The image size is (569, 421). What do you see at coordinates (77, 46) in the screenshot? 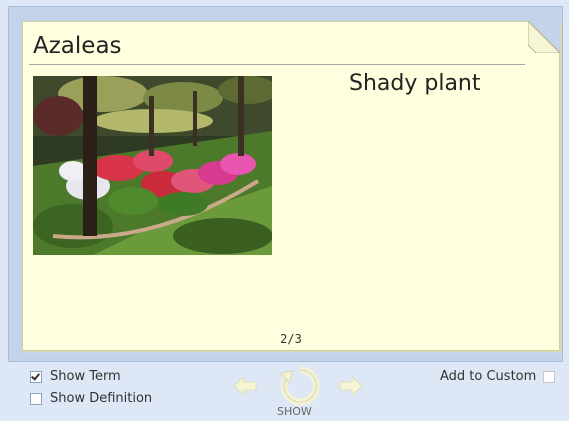
I see `card-term: Azaleas` at bounding box center [77, 46].